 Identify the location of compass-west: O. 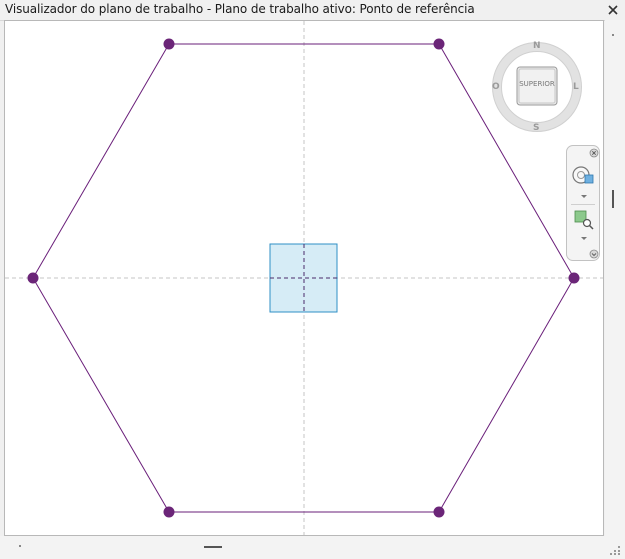
(496, 87).